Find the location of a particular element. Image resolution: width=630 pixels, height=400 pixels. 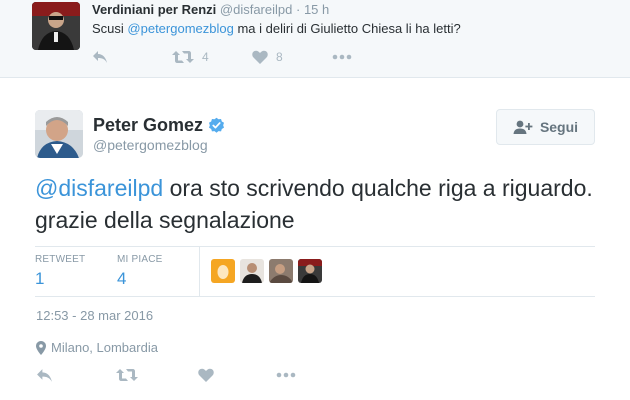

likes-stat-label: MI PIACE is located at coordinates (140, 259).